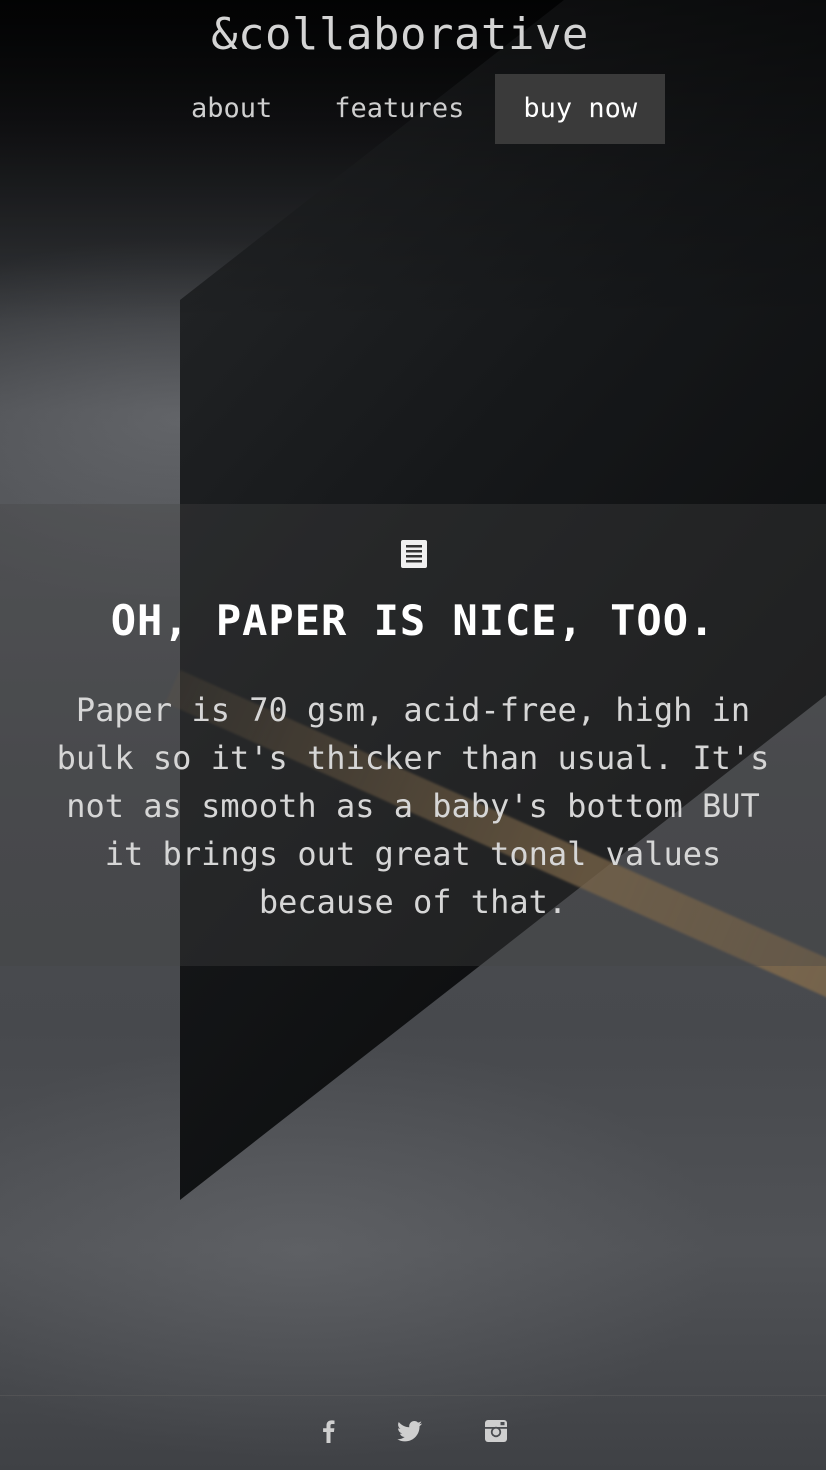  I want to click on nav-about: about, so click(231, 109).